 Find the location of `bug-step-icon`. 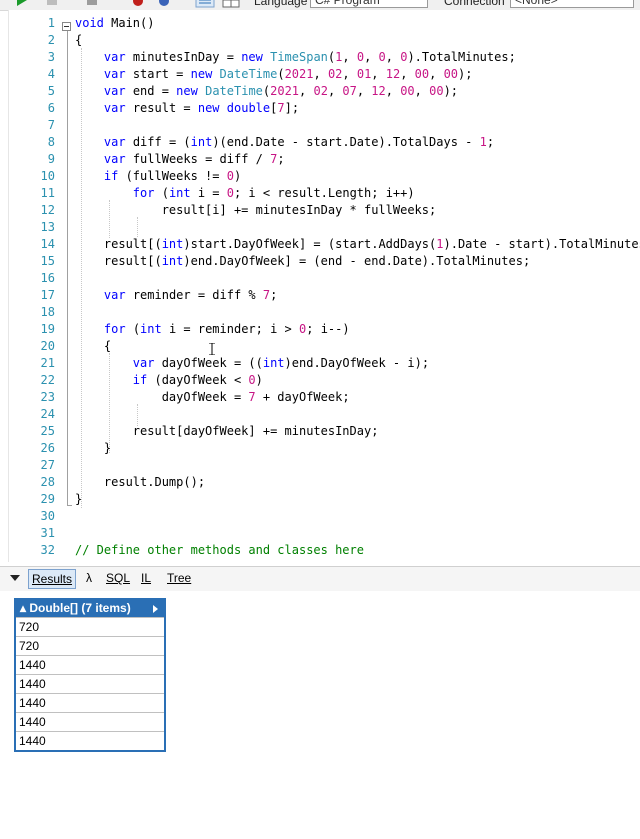

bug-step-icon is located at coordinates (164, 3).